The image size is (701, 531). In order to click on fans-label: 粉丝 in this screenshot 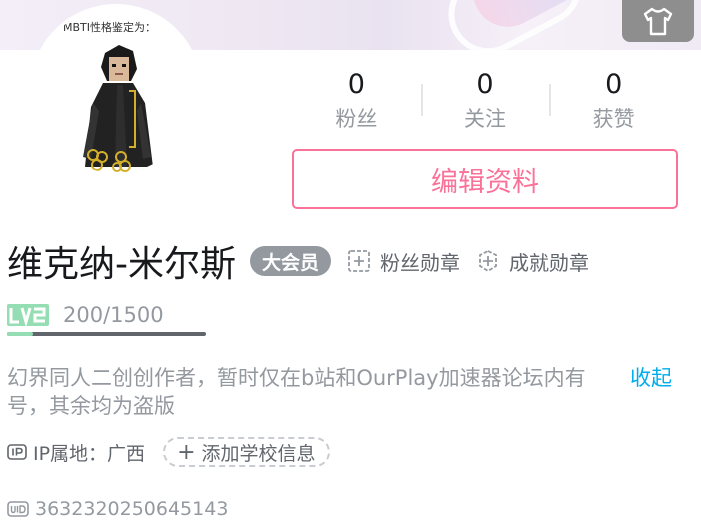, I will do `click(356, 119)`.